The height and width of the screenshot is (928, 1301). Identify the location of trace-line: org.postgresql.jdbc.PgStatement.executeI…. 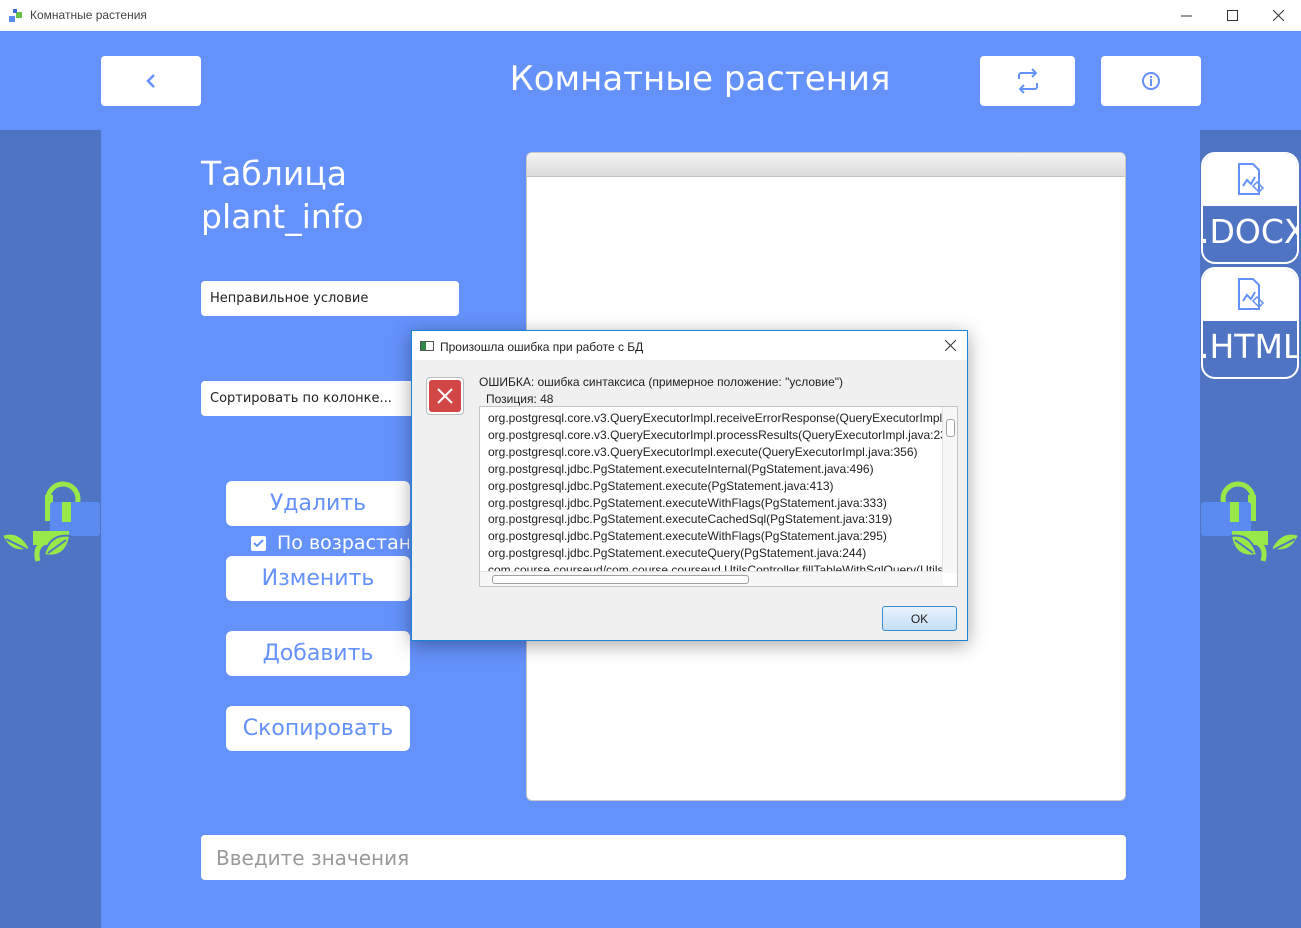
(681, 468).